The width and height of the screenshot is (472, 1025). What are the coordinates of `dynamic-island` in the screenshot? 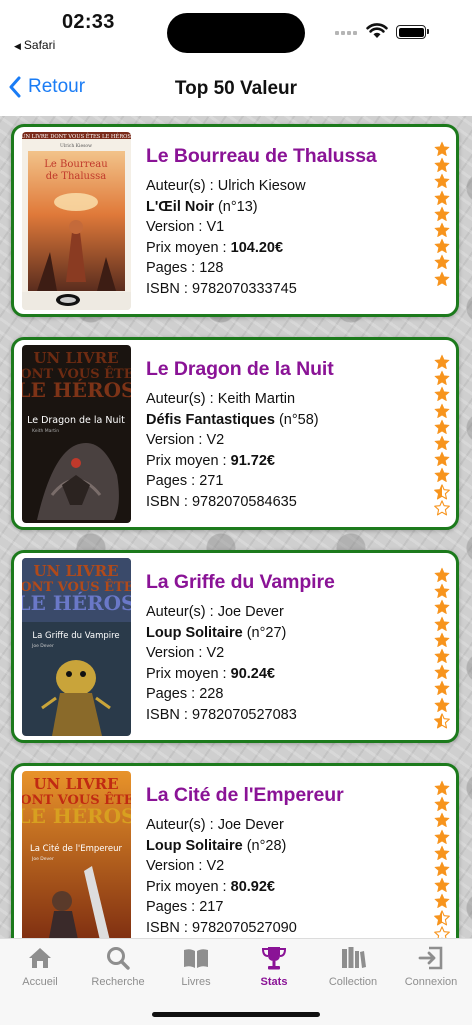 It's located at (236, 33).